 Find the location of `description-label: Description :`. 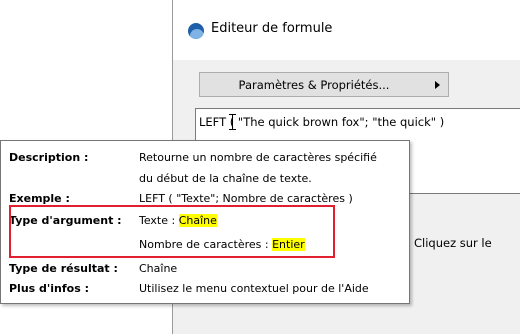

description-label: Description : is located at coordinates (49, 157).